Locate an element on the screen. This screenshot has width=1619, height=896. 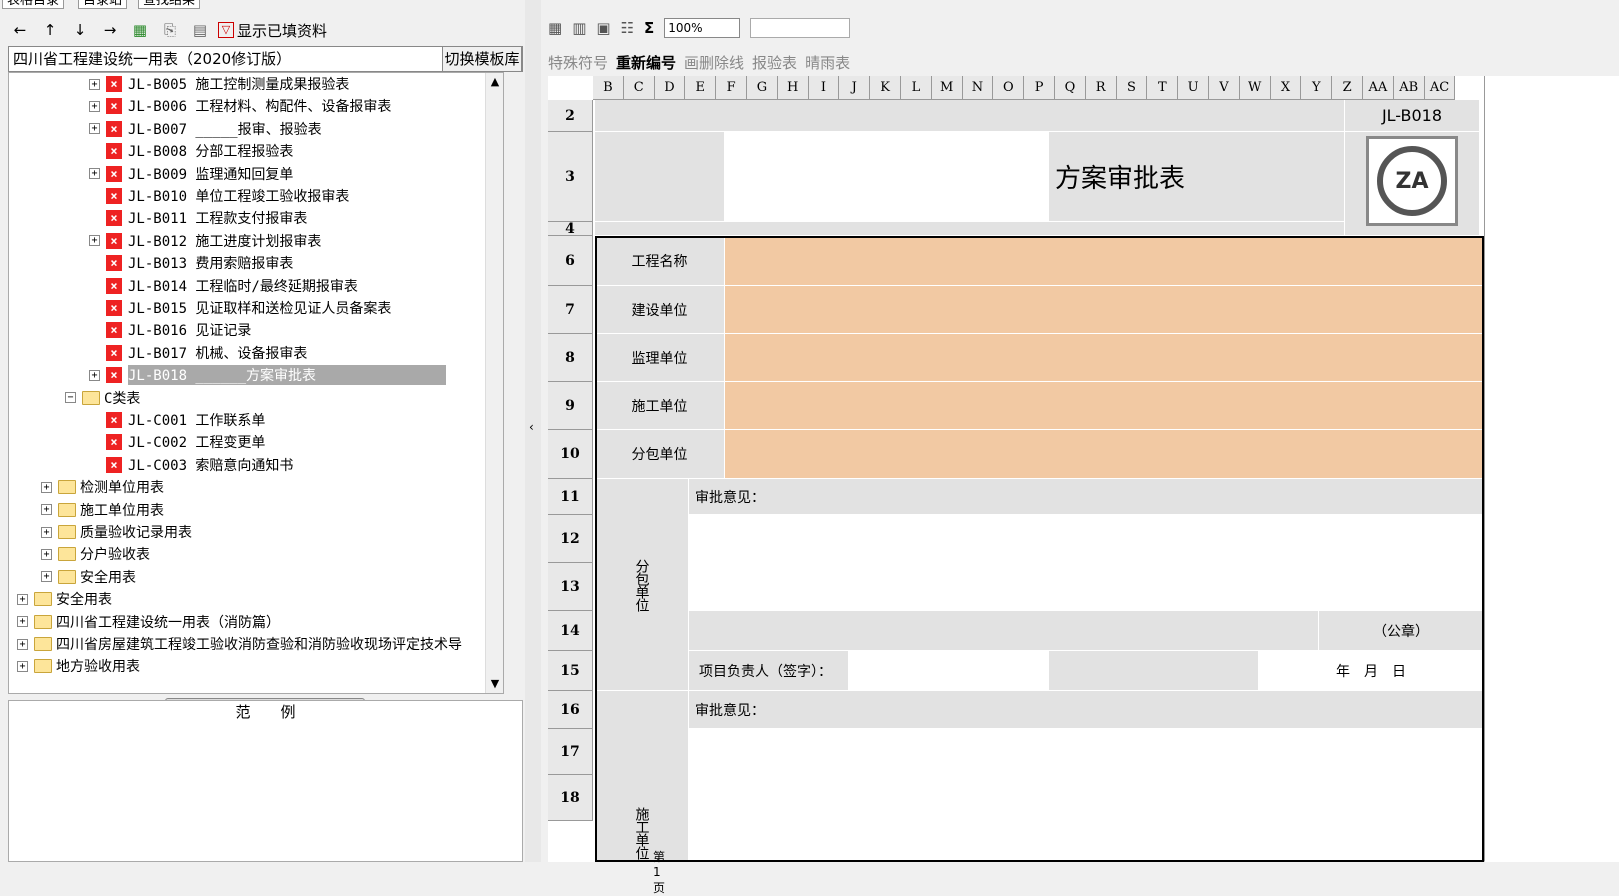
tree-item: + × JL-B009 监理通知回复单 is located at coordinates (191, 174).